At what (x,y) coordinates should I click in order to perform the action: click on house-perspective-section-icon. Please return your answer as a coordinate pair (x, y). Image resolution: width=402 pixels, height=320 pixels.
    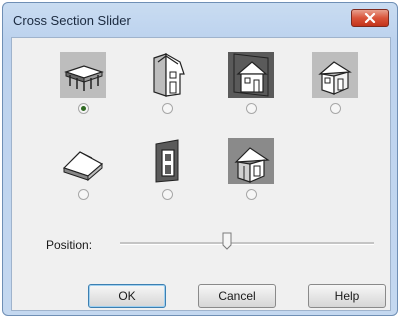
    Looking at the image, I should click on (251, 161).